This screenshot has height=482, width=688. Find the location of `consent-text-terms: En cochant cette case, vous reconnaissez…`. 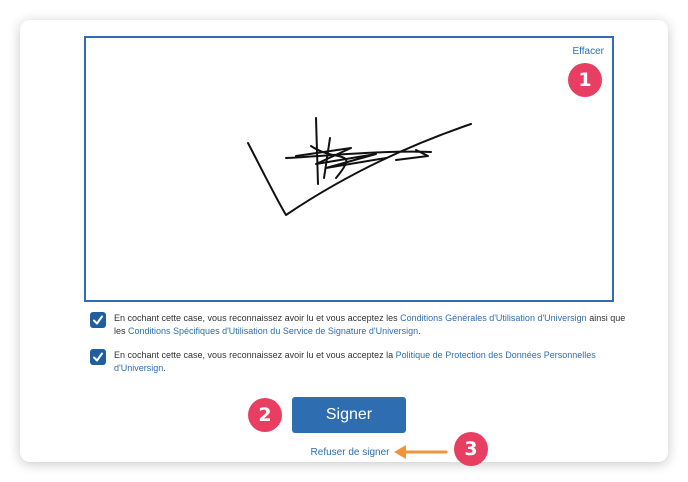

consent-text-terms: En cochant cette case, vous reconnaissez… is located at coordinates (372, 325).